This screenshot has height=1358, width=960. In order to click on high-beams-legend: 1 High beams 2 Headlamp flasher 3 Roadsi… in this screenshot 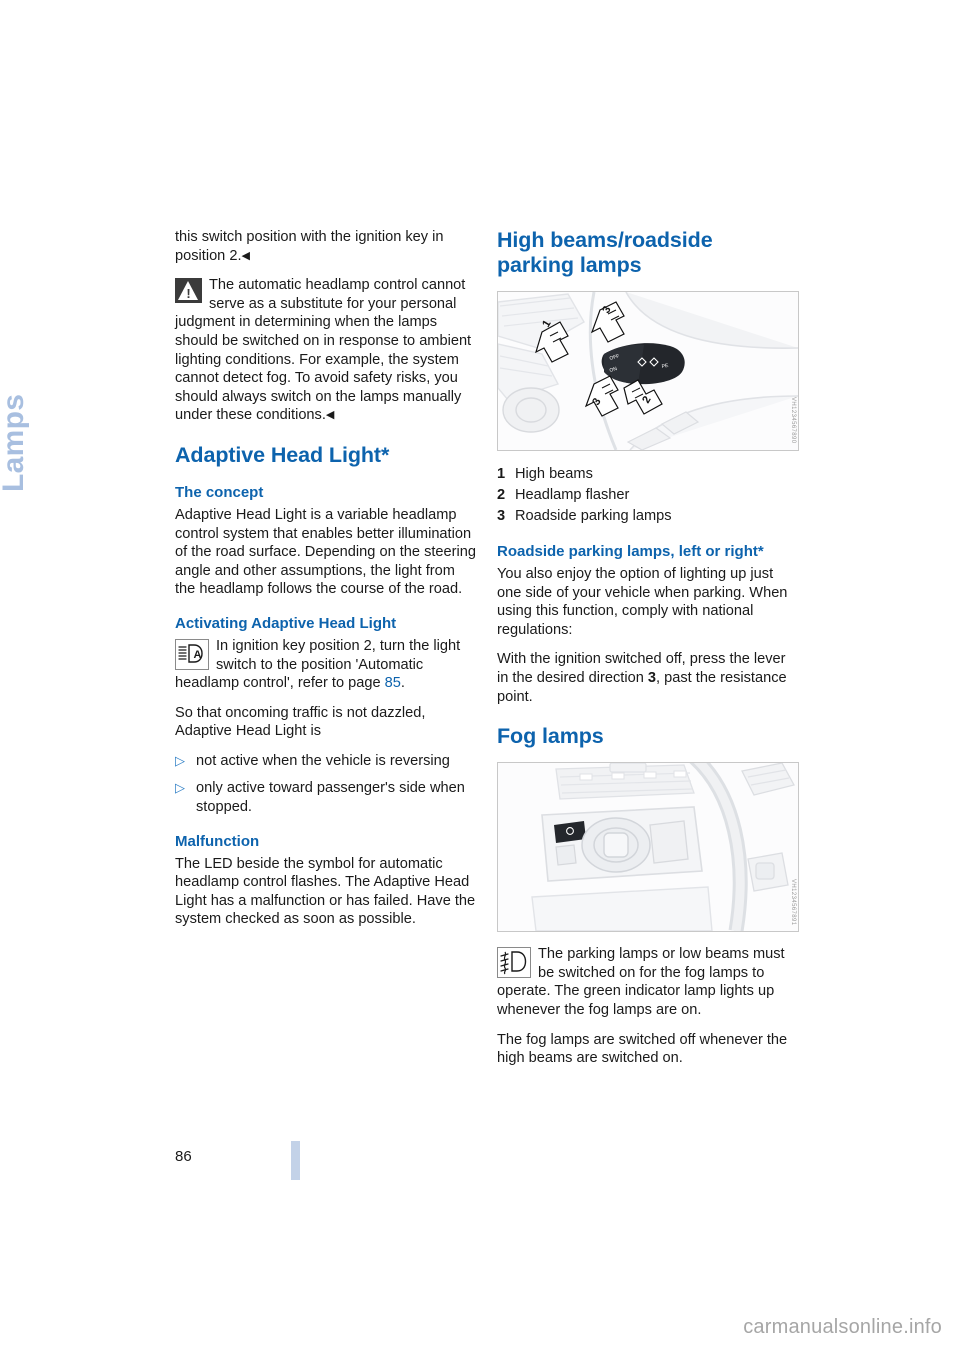, I will do `click(648, 495)`.